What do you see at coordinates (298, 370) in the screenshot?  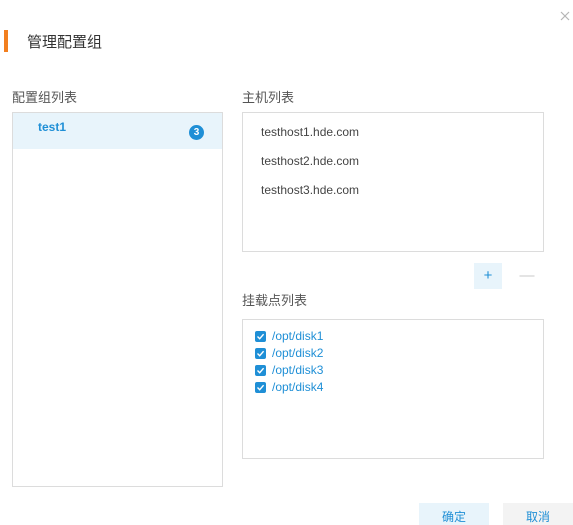 I see `mount-path: /opt/disk3` at bounding box center [298, 370].